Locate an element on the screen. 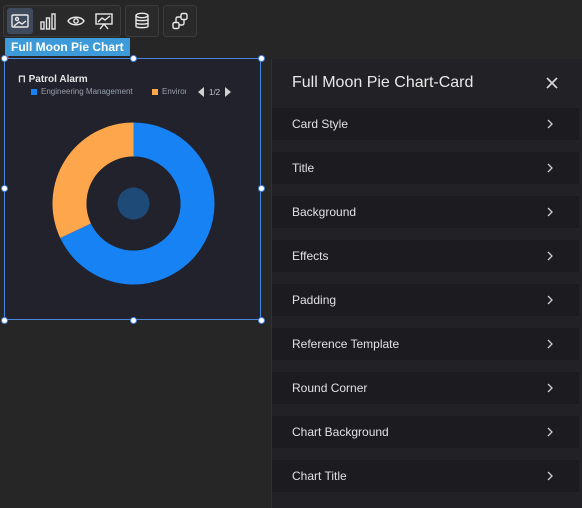 Image resolution: width=582 pixels, height=508 pixels. row-card-style: Card Style is located at coordinates (425, 124).